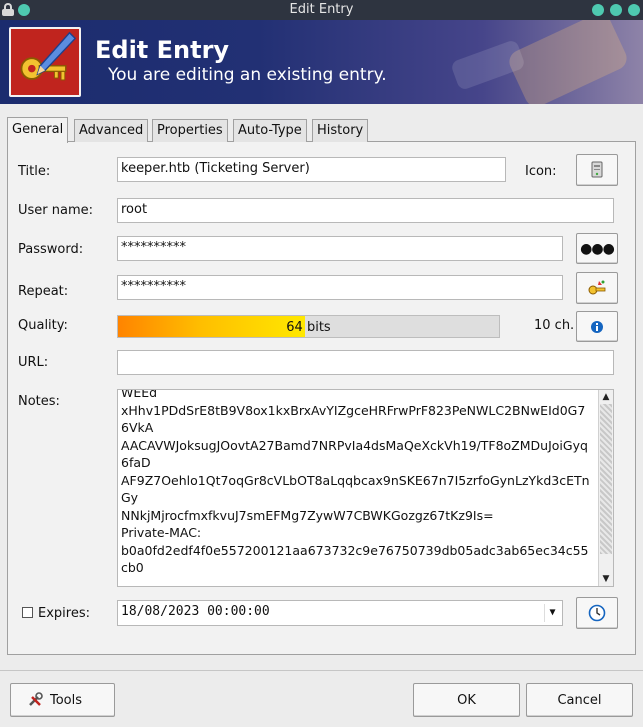 This screenshot has width=643, height=727. Describe the element at coordinates (51, 249) in the screenshot. I see `password-label: Password:` at that location.